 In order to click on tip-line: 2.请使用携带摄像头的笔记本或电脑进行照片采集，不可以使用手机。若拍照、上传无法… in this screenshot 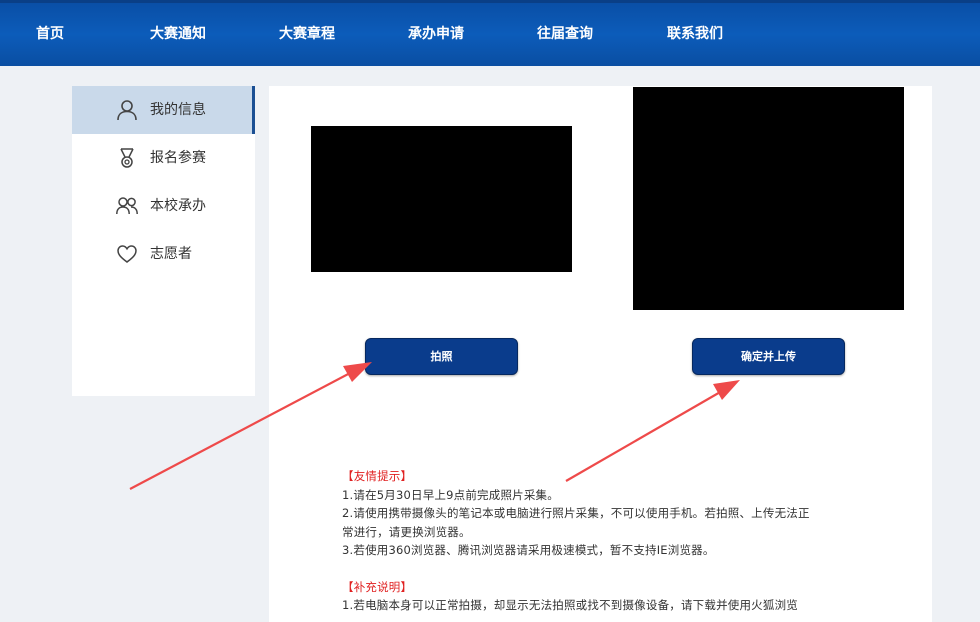, I will do `click(576, 513)`.